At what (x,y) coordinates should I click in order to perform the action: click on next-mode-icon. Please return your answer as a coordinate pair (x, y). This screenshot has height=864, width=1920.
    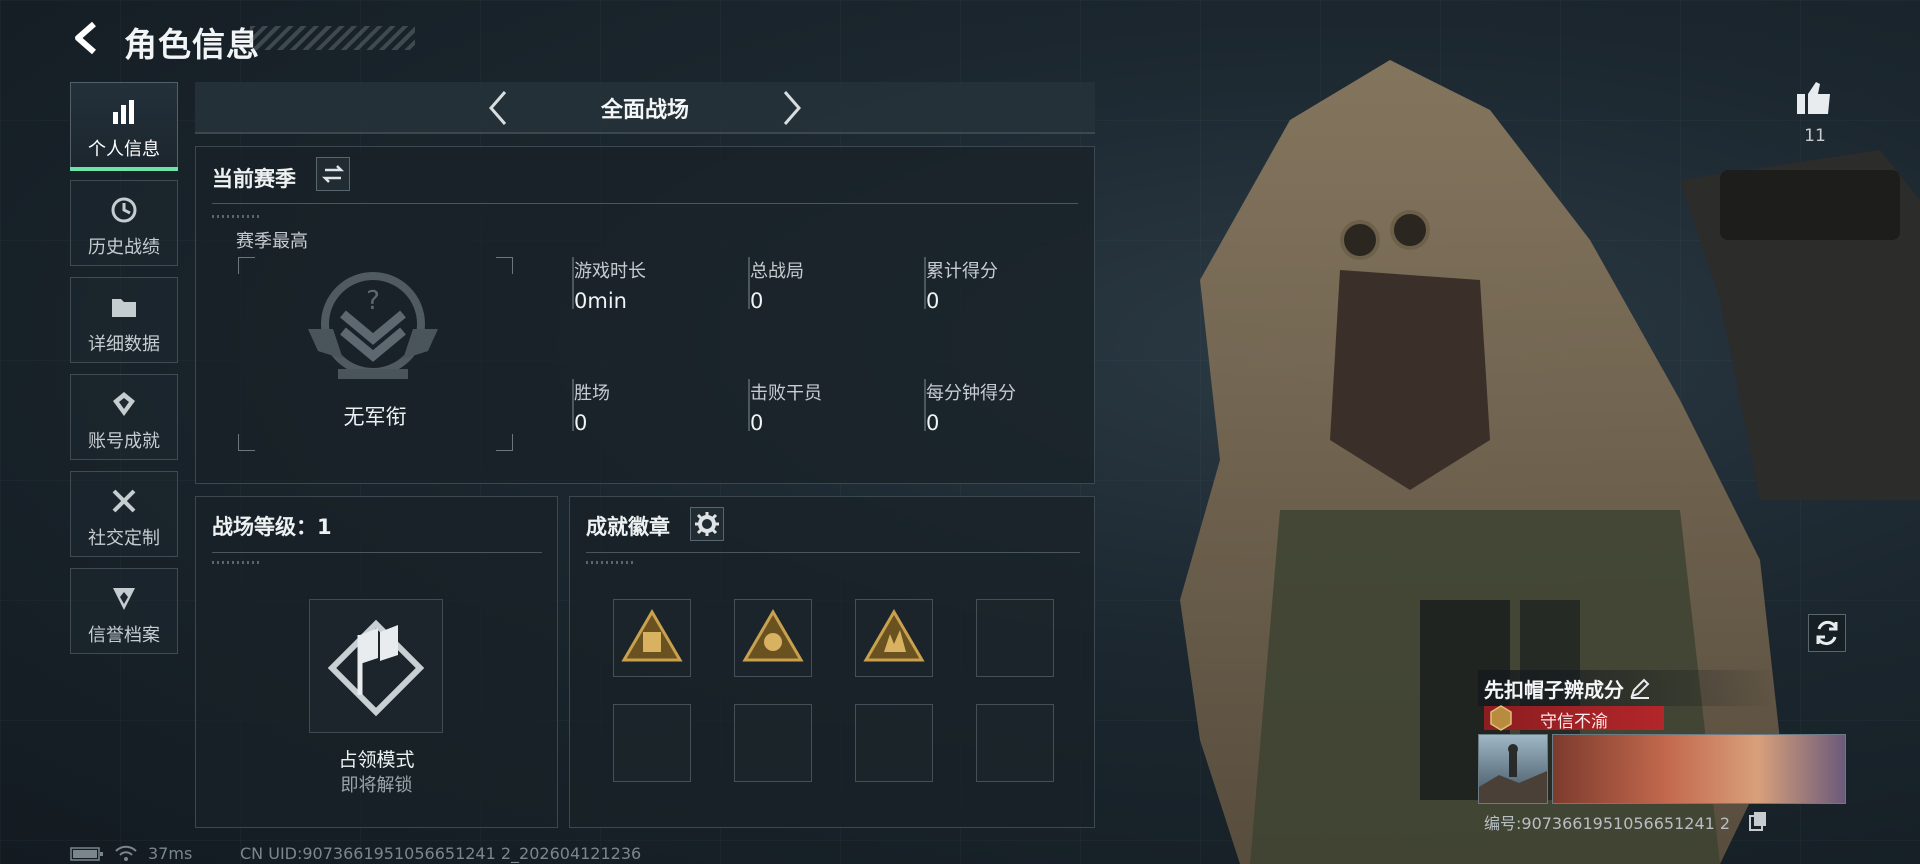
    Looking at the image, I should click on (792, 108).